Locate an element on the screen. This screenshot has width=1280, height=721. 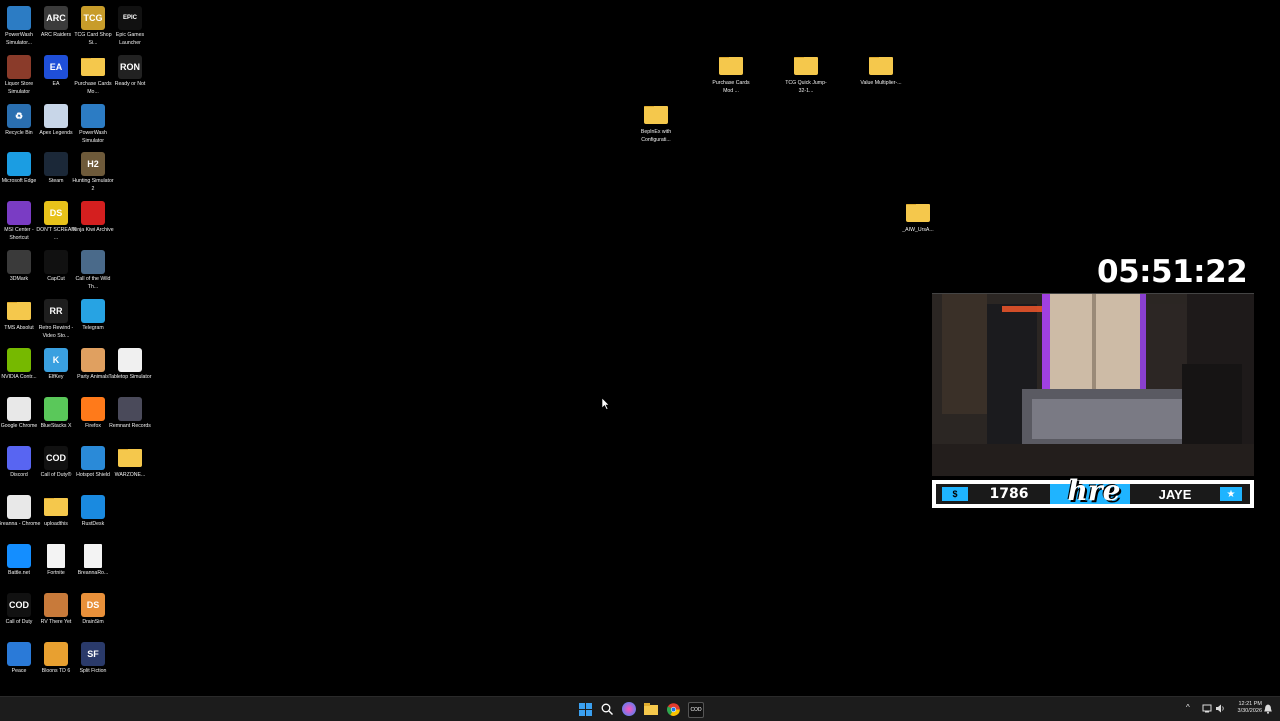
search-icon is located at coordinates (607, 709).